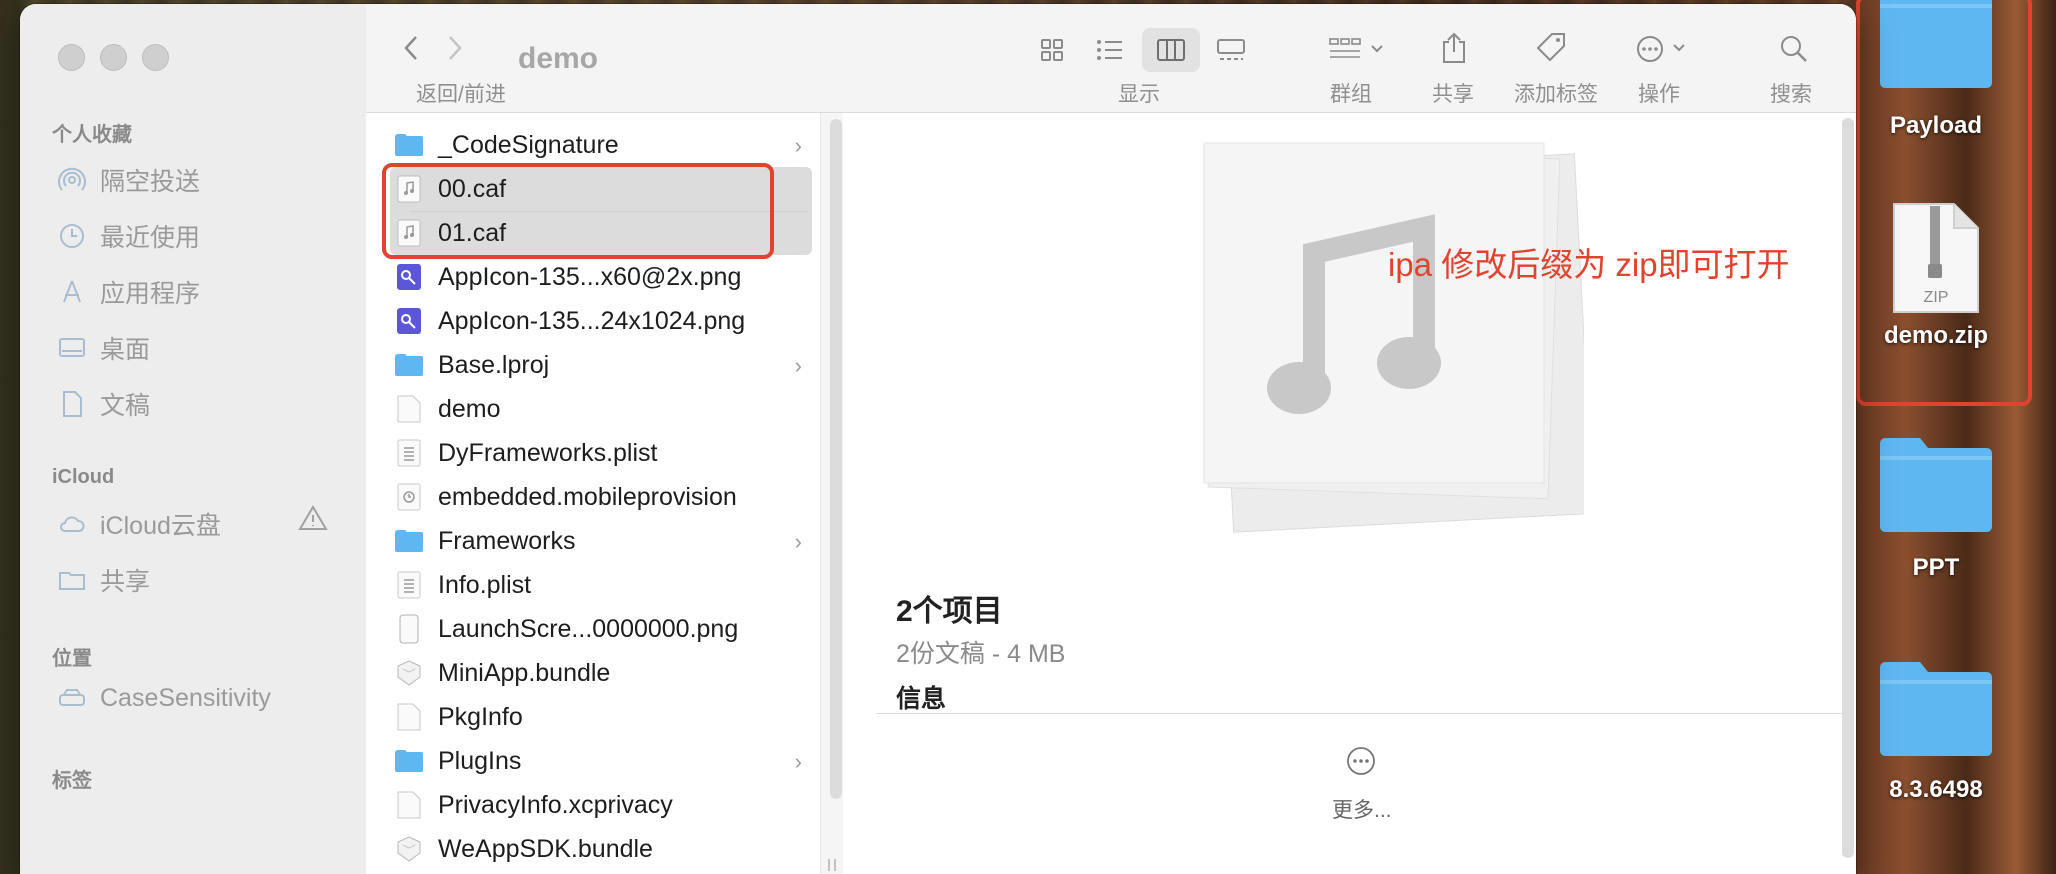  What do you see at coordinates (601, 145) in the screenshot?
I see `list-item: _CodeSignature ›` at bounding box center [601, 145].